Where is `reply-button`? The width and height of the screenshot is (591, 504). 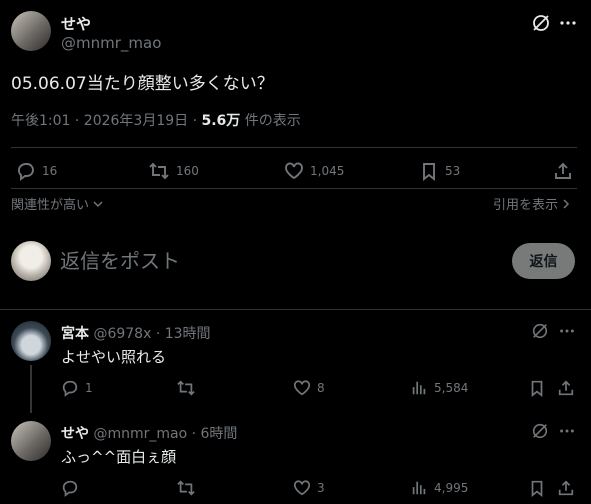
reply-button is located at coordinates (70, 488).